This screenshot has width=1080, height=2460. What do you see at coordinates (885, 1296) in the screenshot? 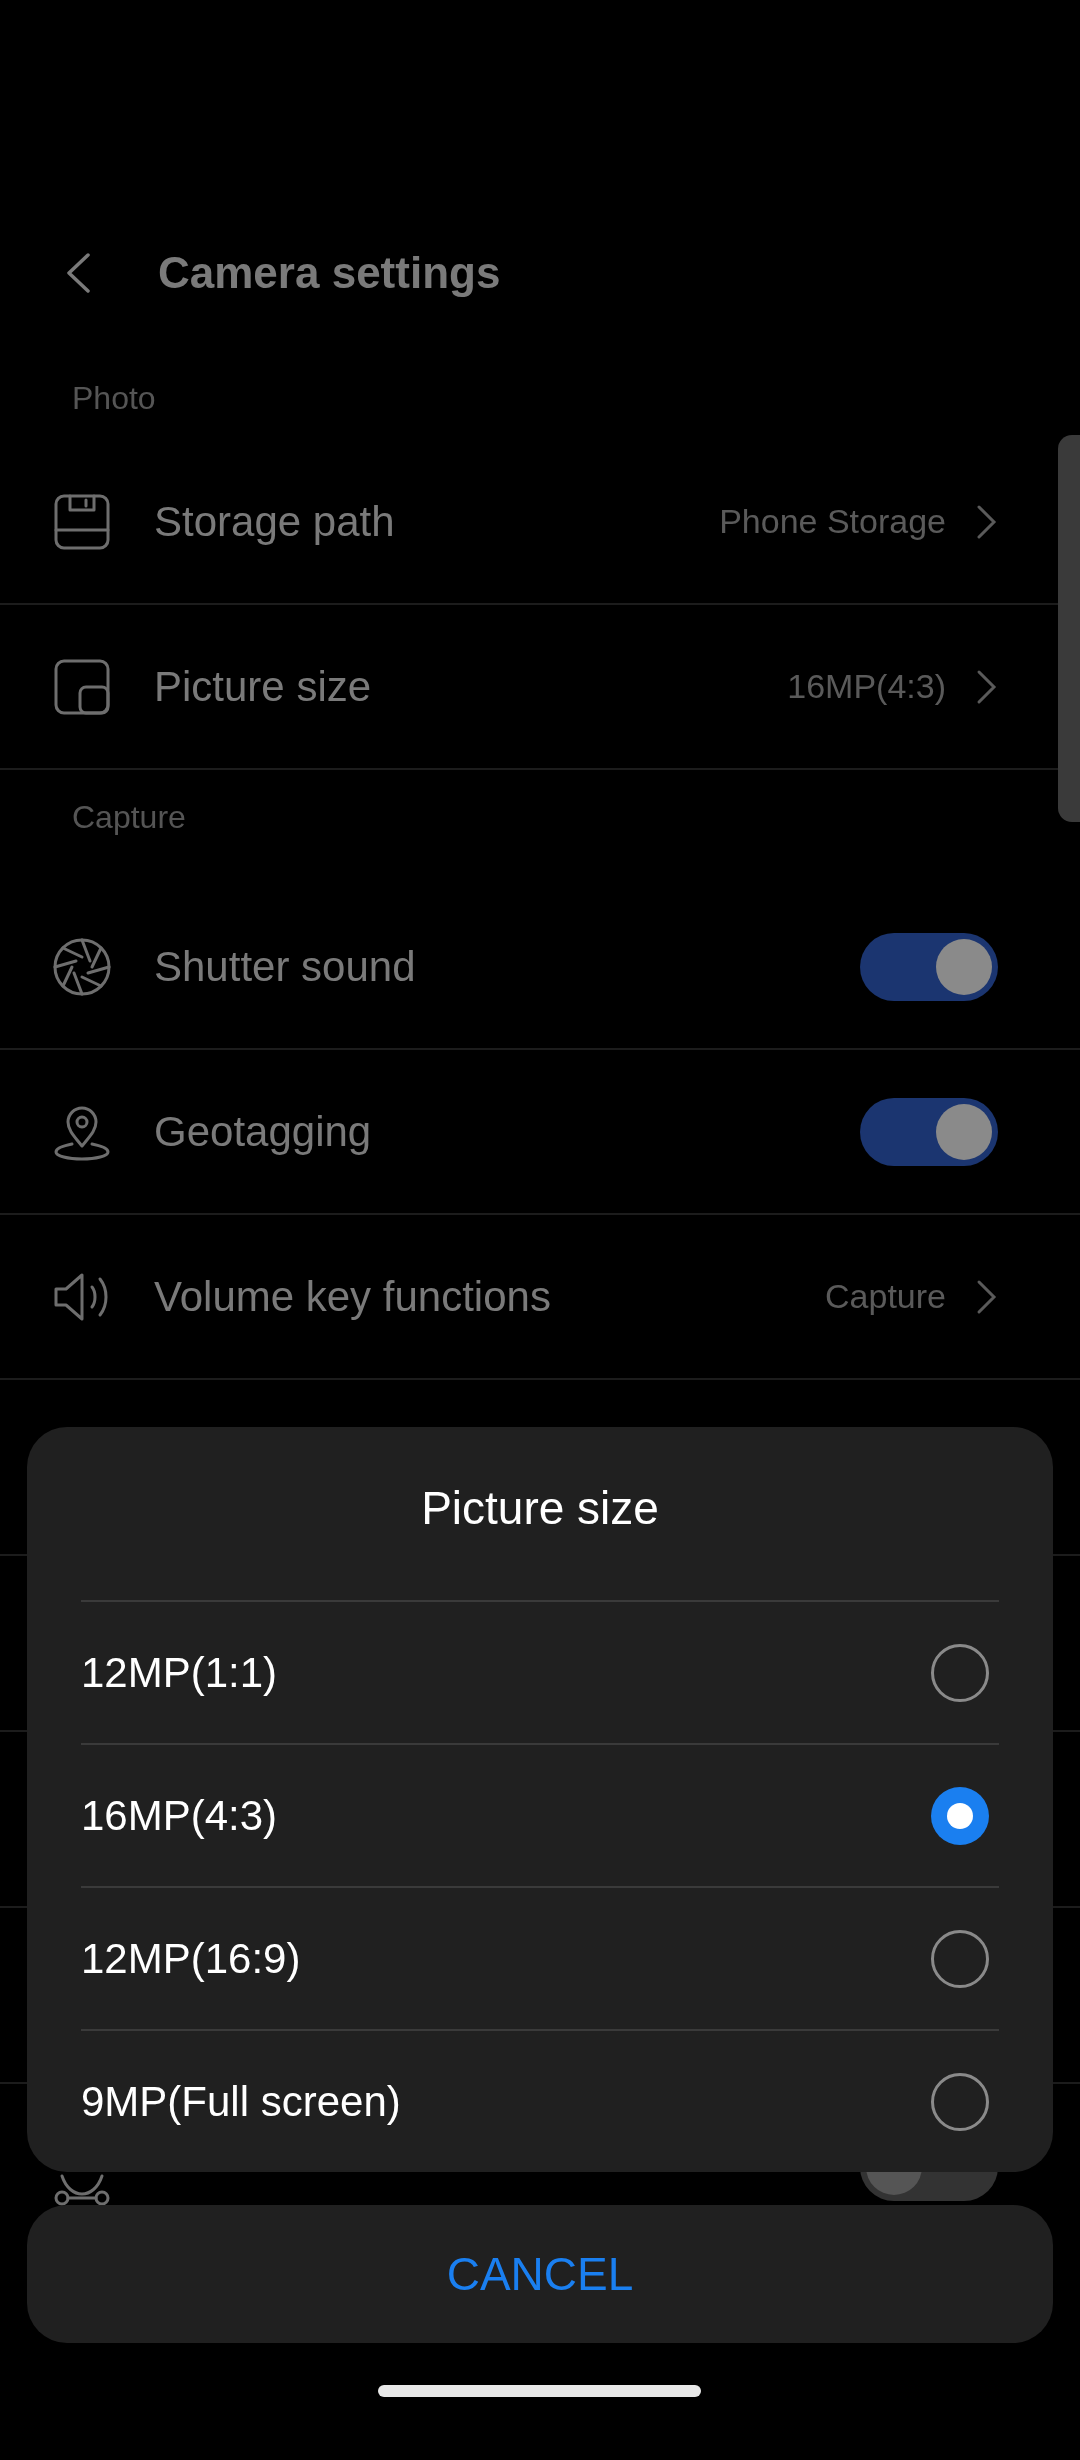
I see `setting-value: Capture` at bounding box center [885, 1296].